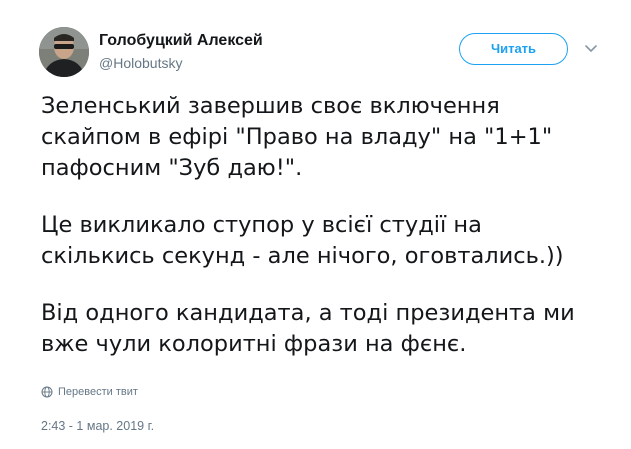 This screenshot has width=631, height=449. I want to click on author-handle: @Holobutsky, so click(181, 63).